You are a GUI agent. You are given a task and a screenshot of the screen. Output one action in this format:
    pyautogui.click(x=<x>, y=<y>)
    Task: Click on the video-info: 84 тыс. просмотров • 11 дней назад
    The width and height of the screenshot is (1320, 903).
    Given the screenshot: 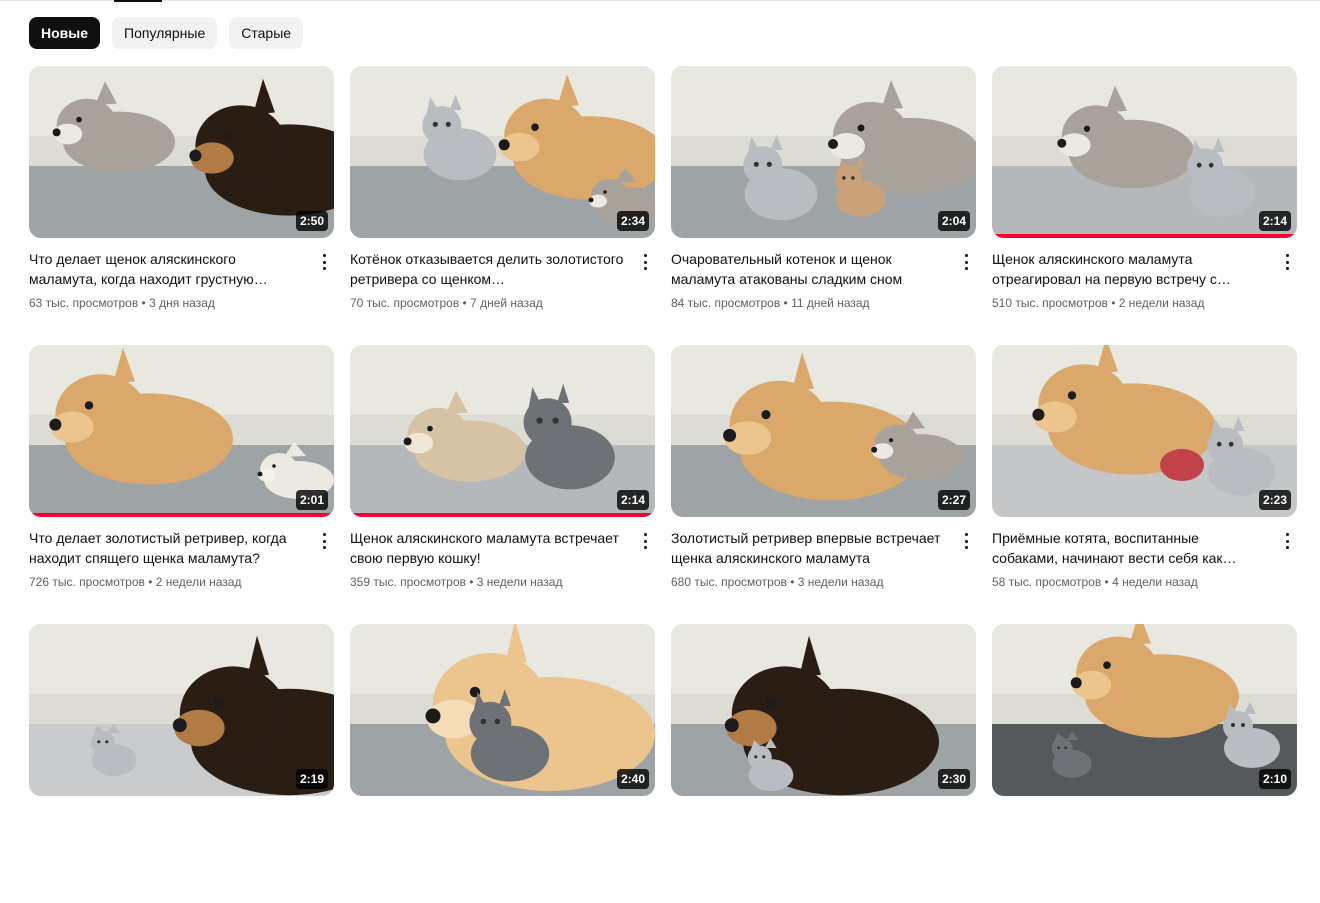 What is the action you would take?
    pyautogui.click(x=808, y=303)
    